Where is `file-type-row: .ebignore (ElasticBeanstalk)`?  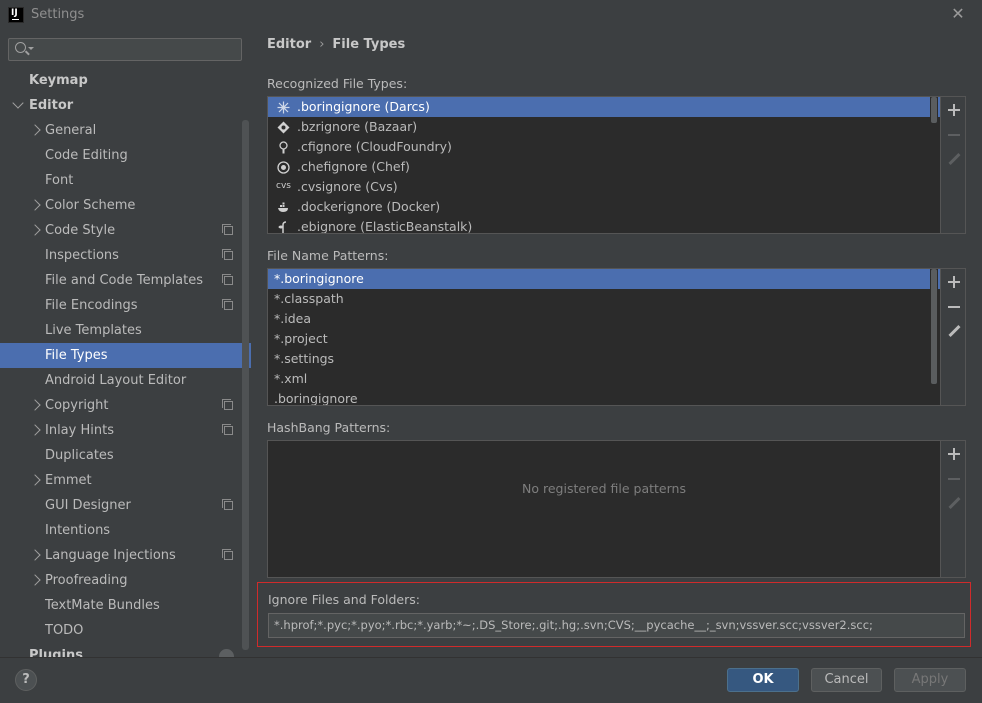 file-type-row: .ebignore (ElasticBeanstalk) is located at coordinates (604, 225).